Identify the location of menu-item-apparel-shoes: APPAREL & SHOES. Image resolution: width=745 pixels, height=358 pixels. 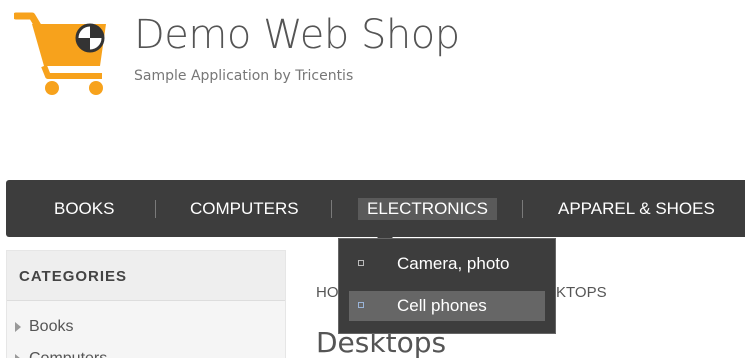
(636, 209).